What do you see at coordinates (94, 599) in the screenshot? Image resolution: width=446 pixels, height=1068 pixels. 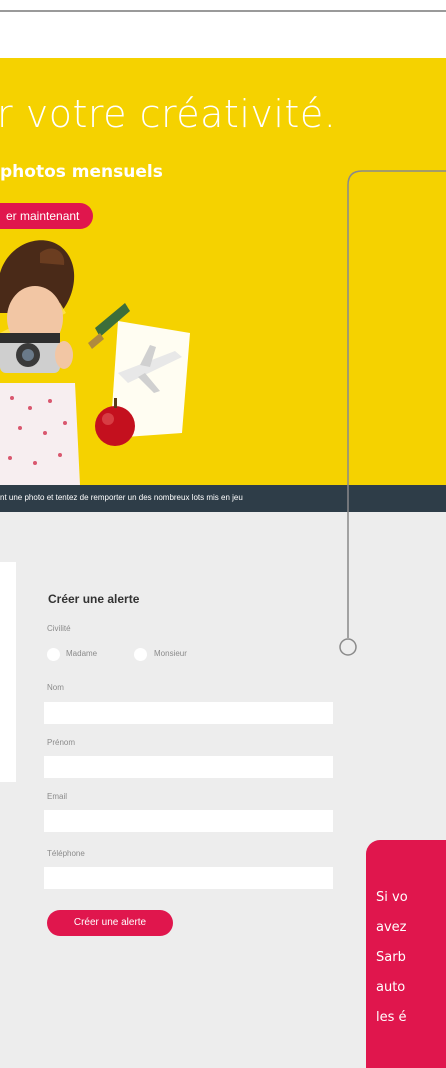 I see `form-title: Créer une alerte` at bounding box center [94, 599].